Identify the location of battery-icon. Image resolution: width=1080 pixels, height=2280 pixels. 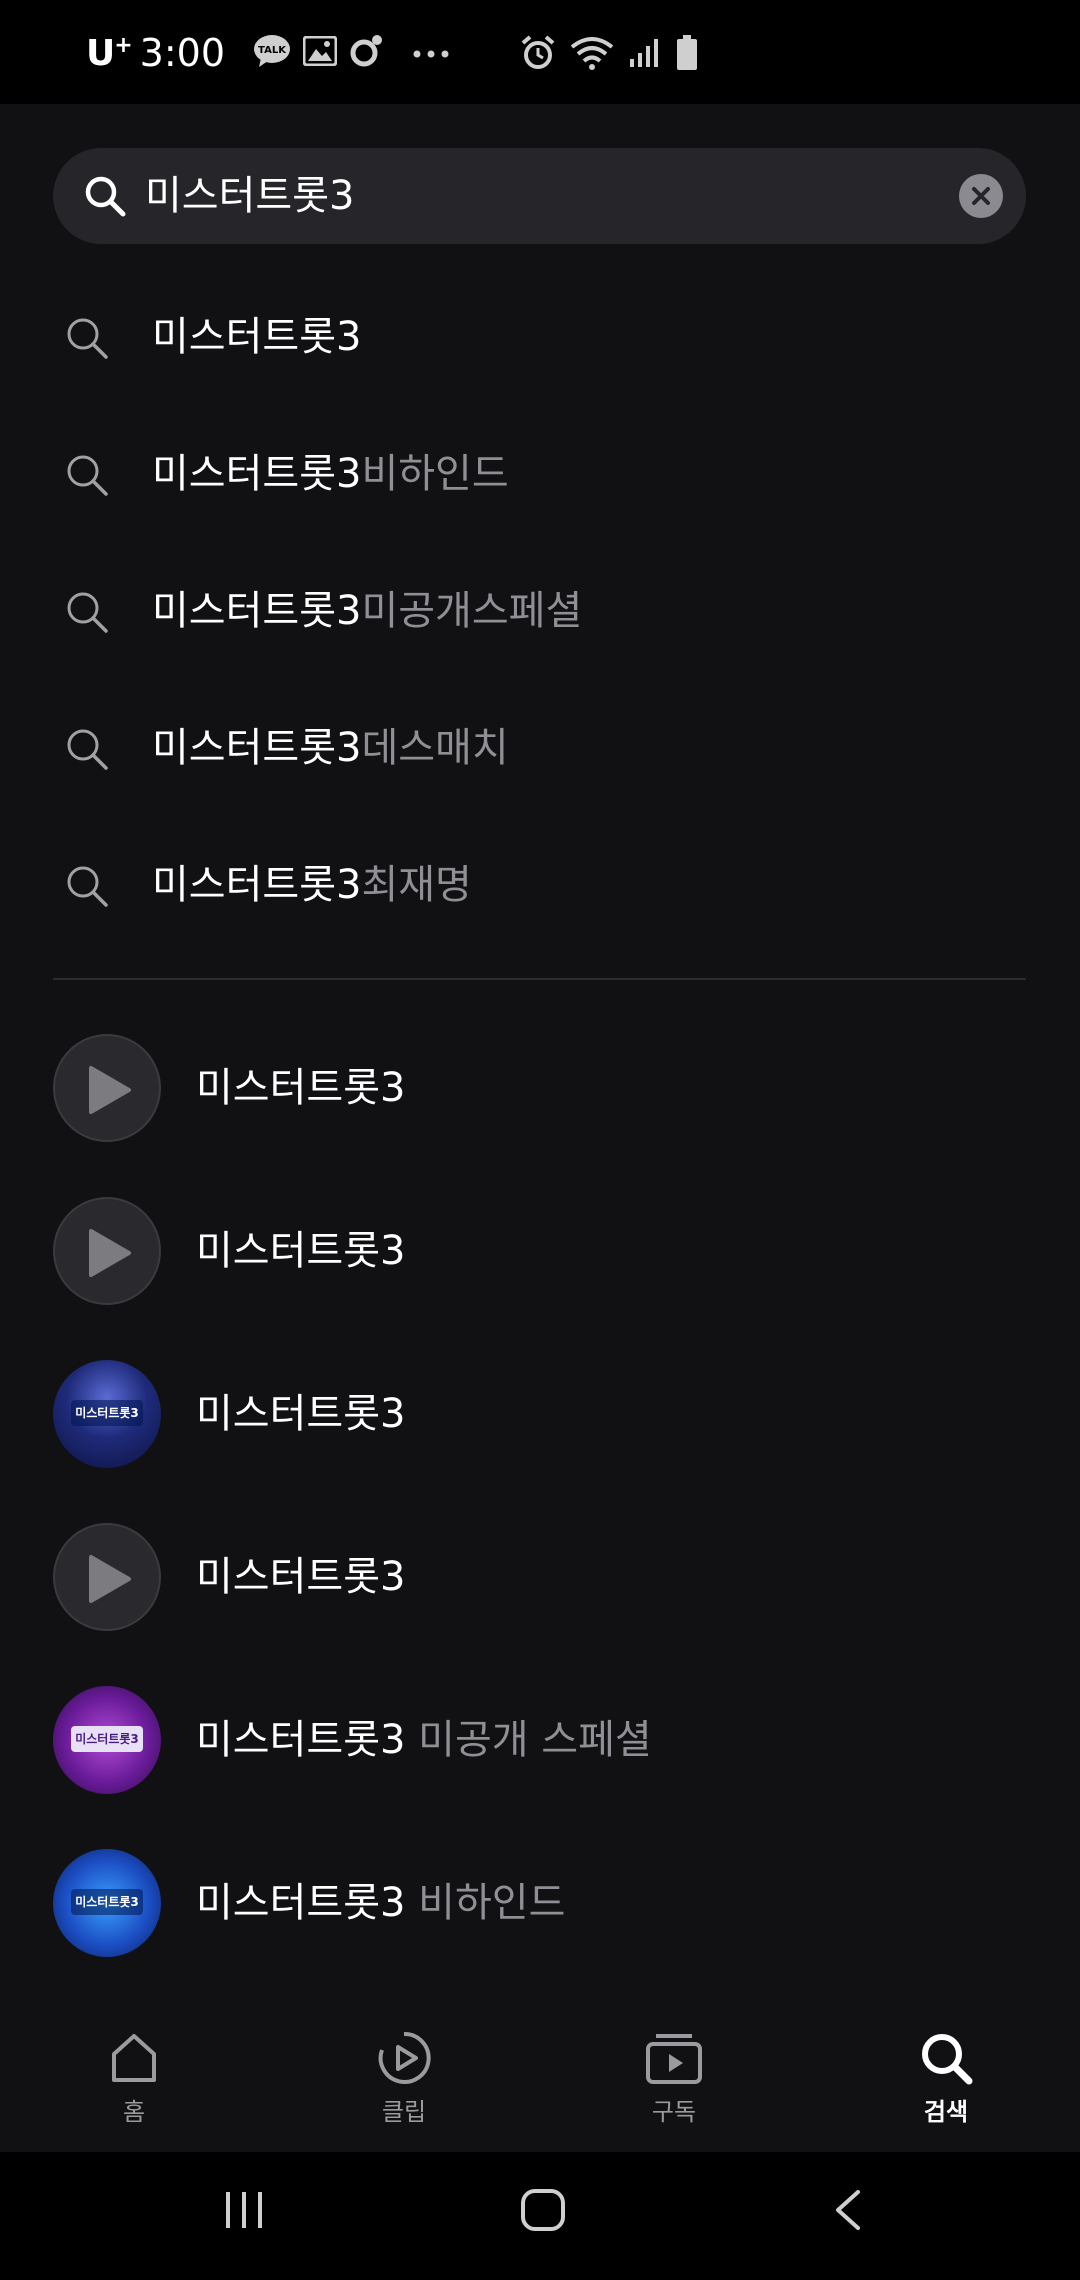
(687, 55).